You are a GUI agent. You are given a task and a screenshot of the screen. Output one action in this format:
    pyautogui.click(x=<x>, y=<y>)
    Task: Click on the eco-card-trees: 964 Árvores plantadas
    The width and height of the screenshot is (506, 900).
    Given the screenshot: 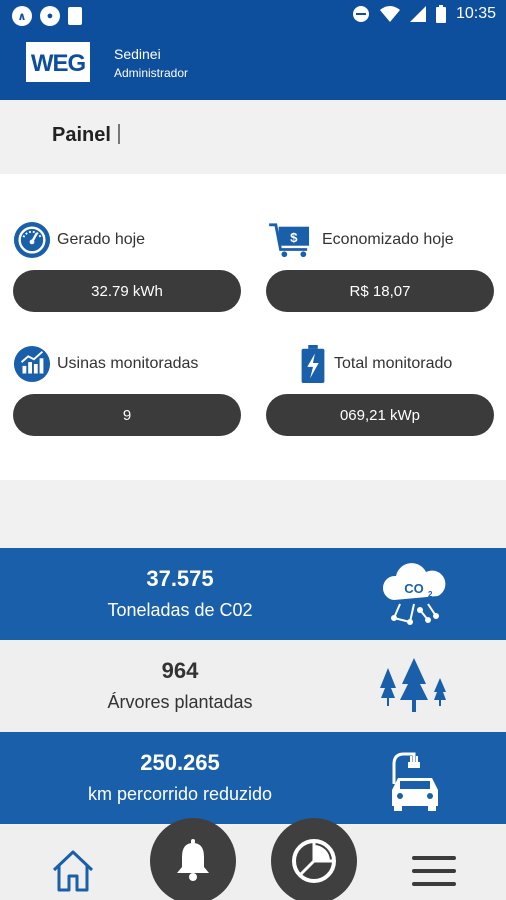 What is the action you would take?
    pyautogui.click(x=253, y=686)
    